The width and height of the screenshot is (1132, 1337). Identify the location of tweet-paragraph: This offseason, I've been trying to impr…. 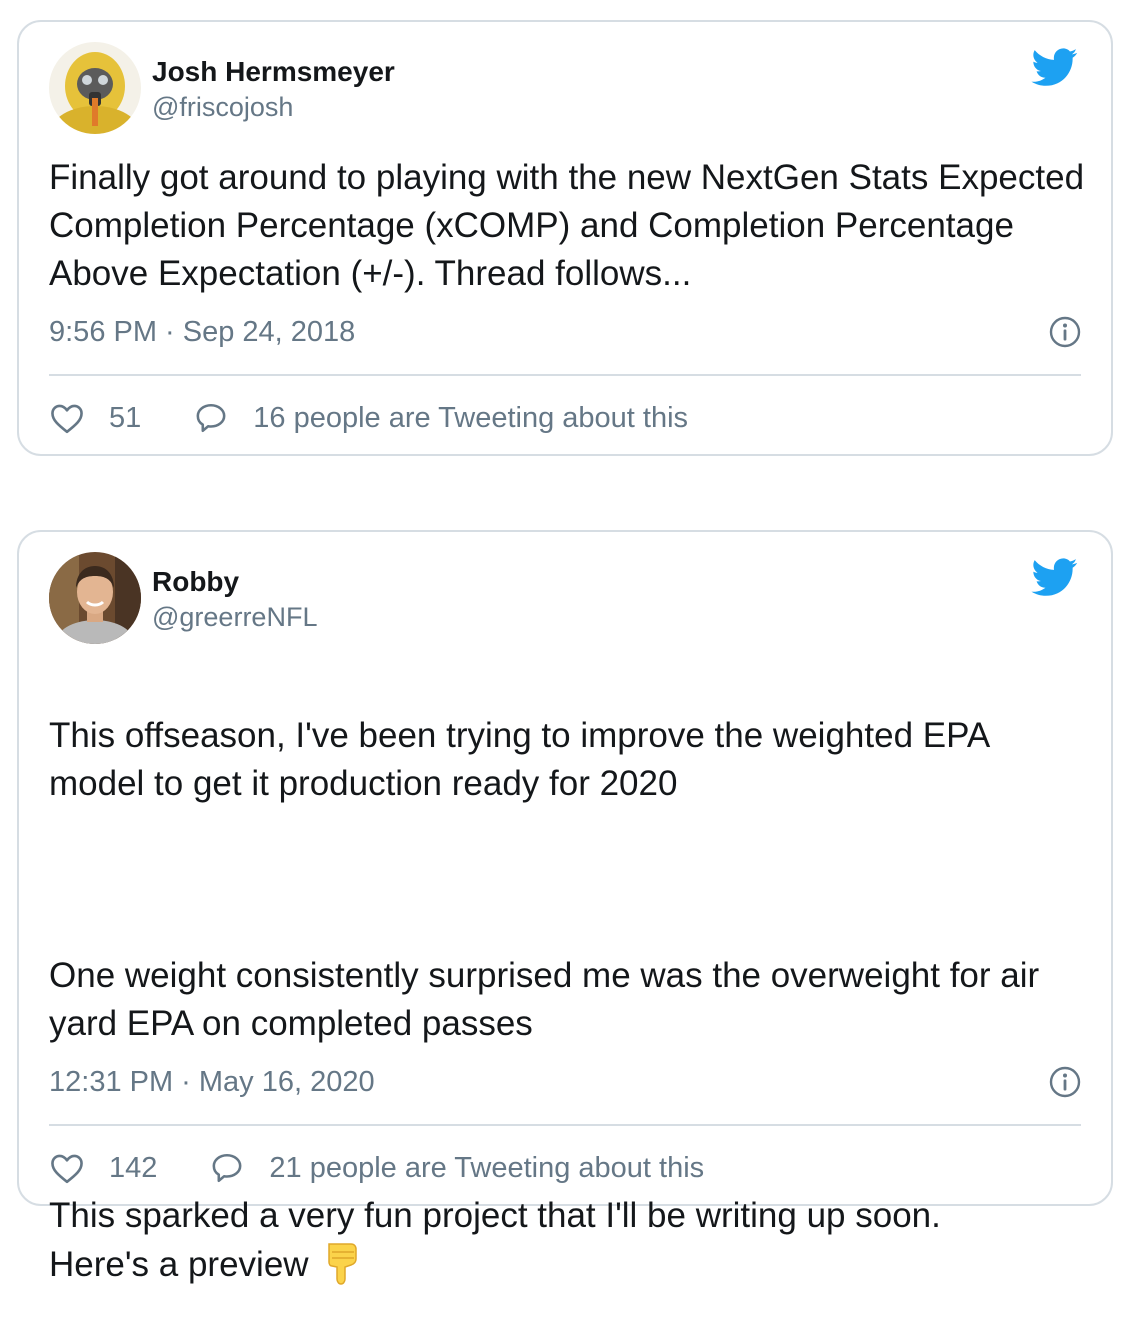
(519, 759).